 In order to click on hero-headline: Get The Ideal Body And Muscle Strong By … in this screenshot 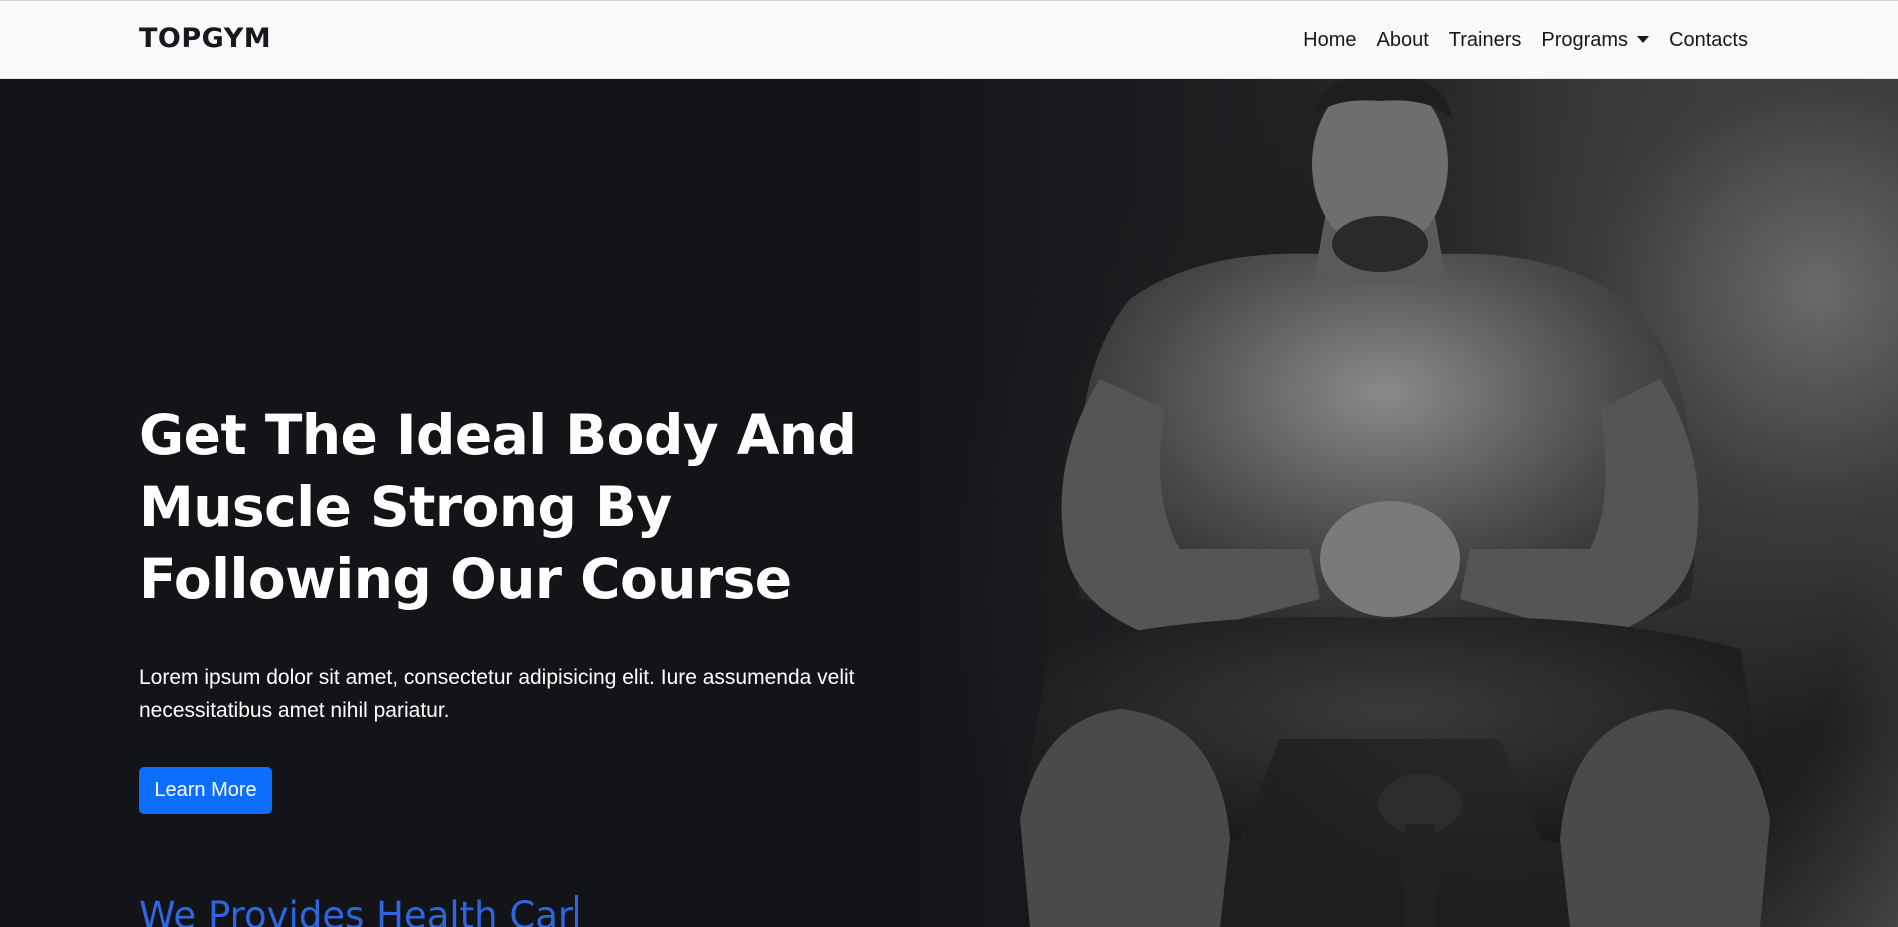, I will do `click(498, 507)`.